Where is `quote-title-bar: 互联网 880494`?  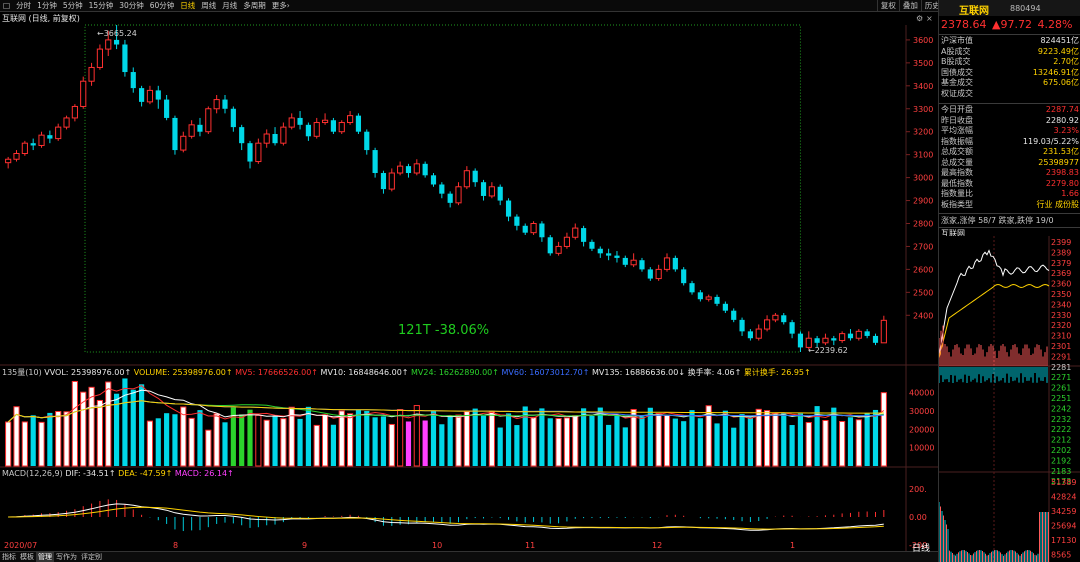
quote-title-bar: 互联网 880494 is located at coordinates (1009, 8).